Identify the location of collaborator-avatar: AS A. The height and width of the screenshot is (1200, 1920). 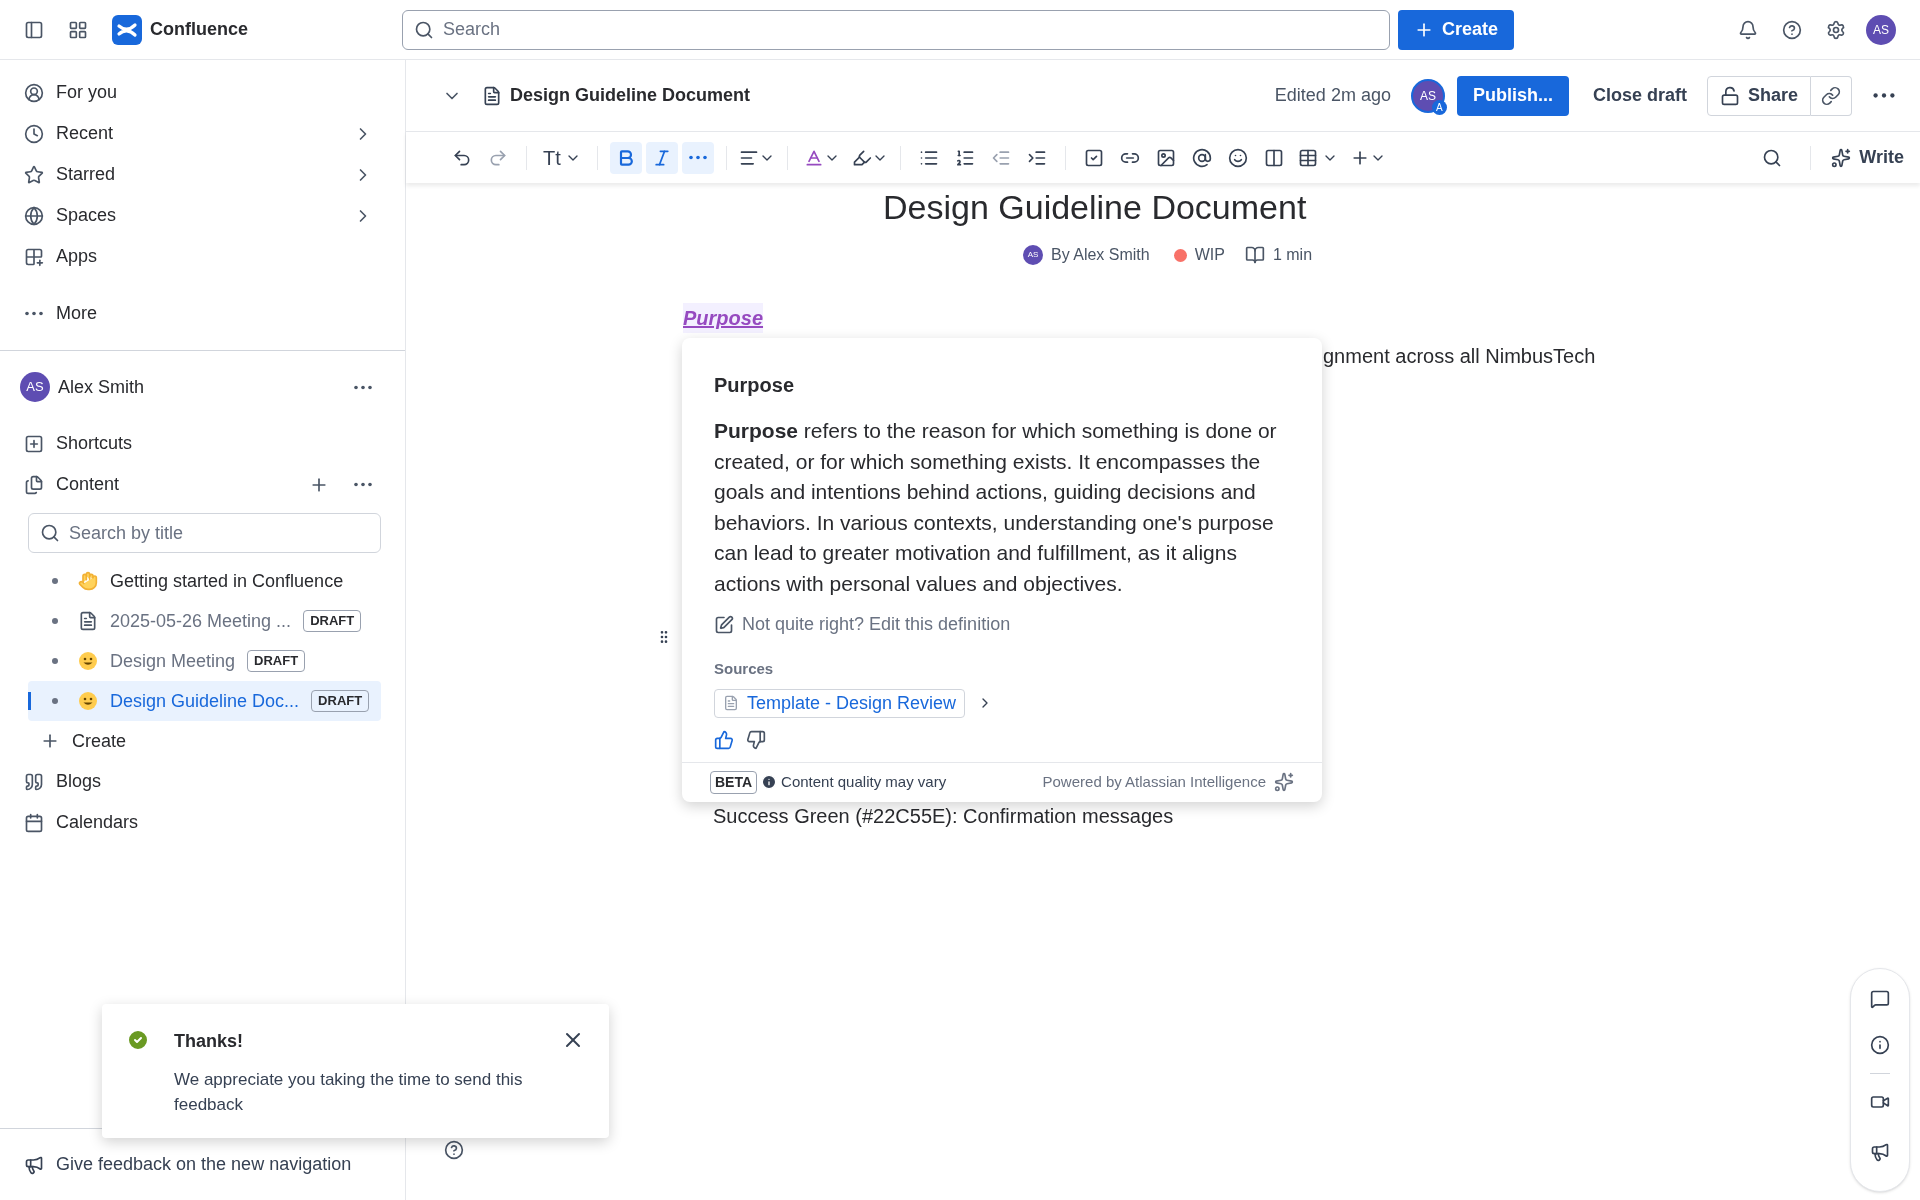
(1427, 95).